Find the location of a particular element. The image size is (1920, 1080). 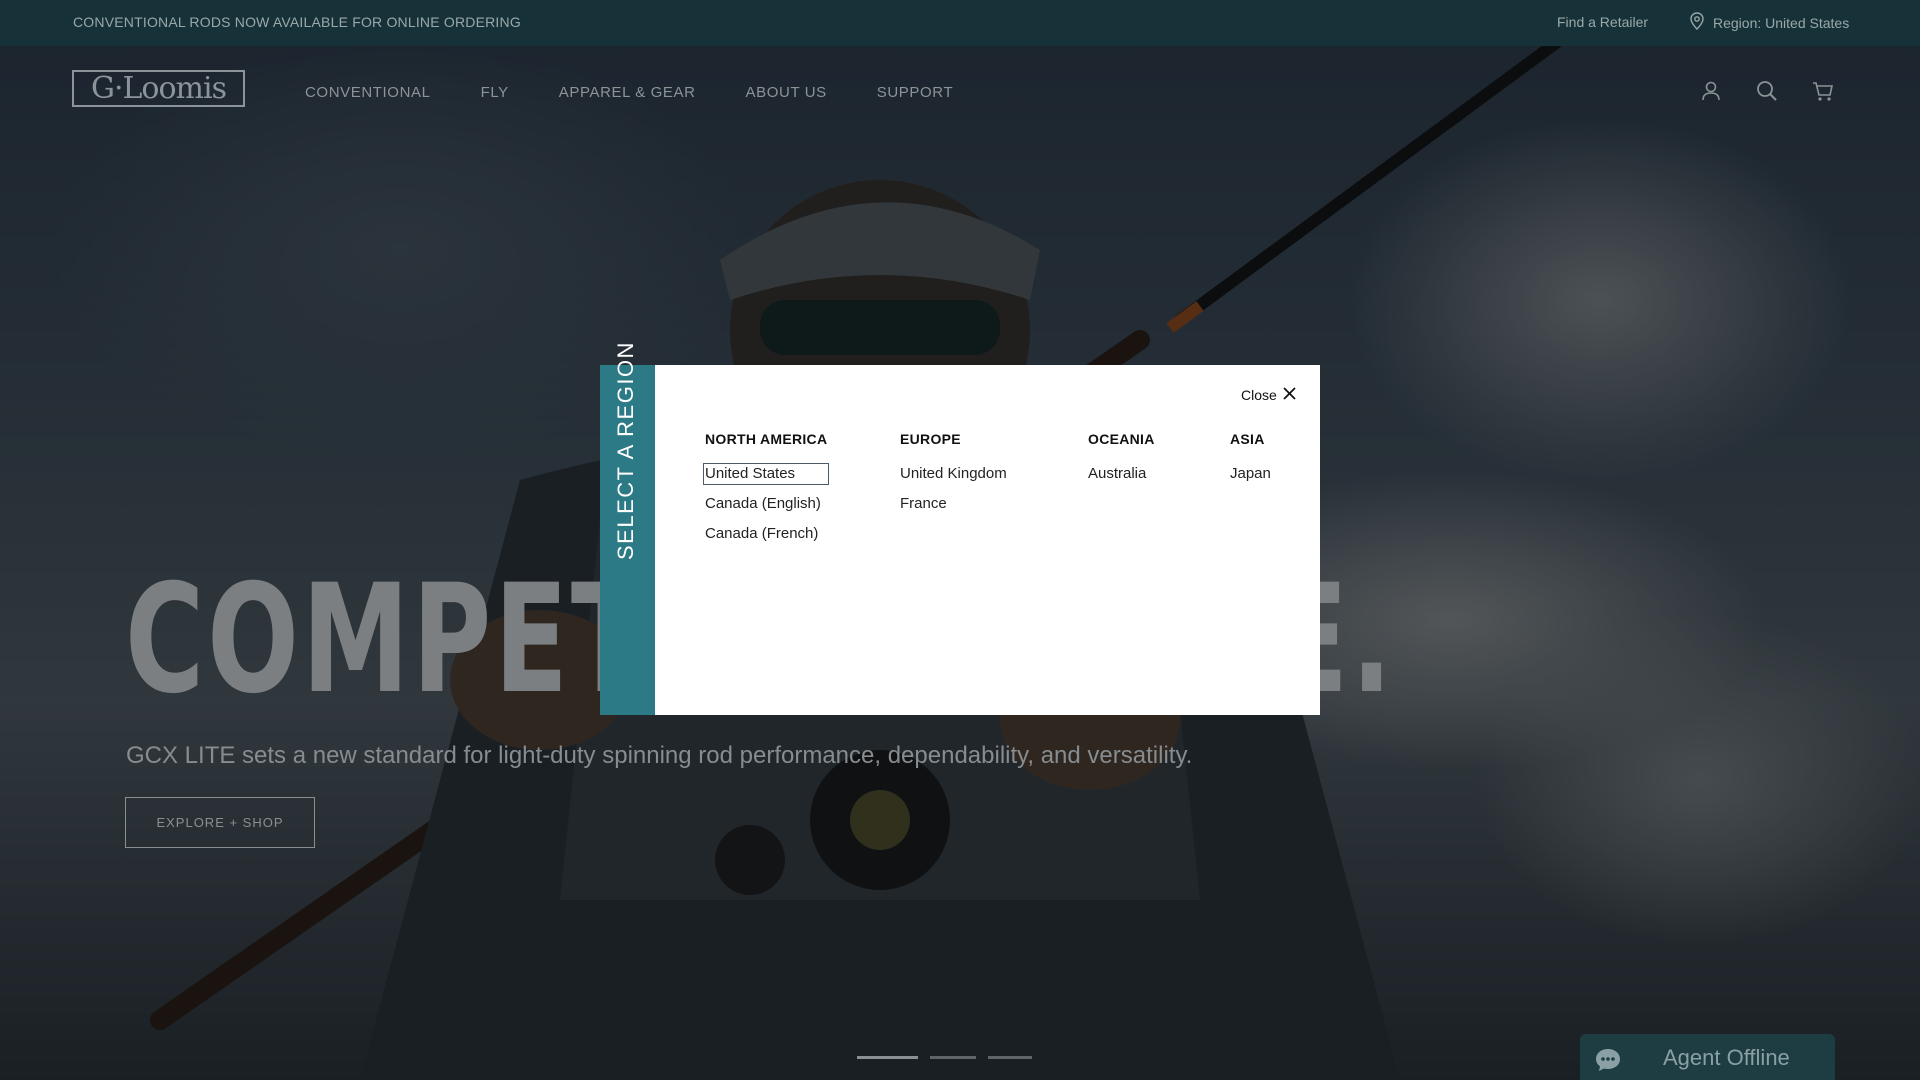

chat-widget: Agent Offline is located at coordinates (1707, 1057).